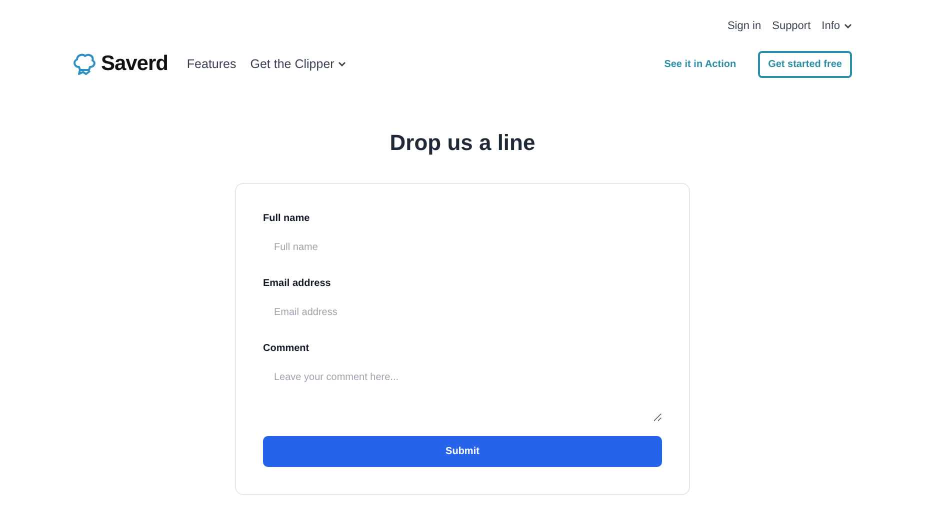 The width and height of the screenshot is (925, 520). What do you see at coordinates (744, 26) in the screenshot?
I see `top-nav-link: Sign in` at bounding box center [744, 26].